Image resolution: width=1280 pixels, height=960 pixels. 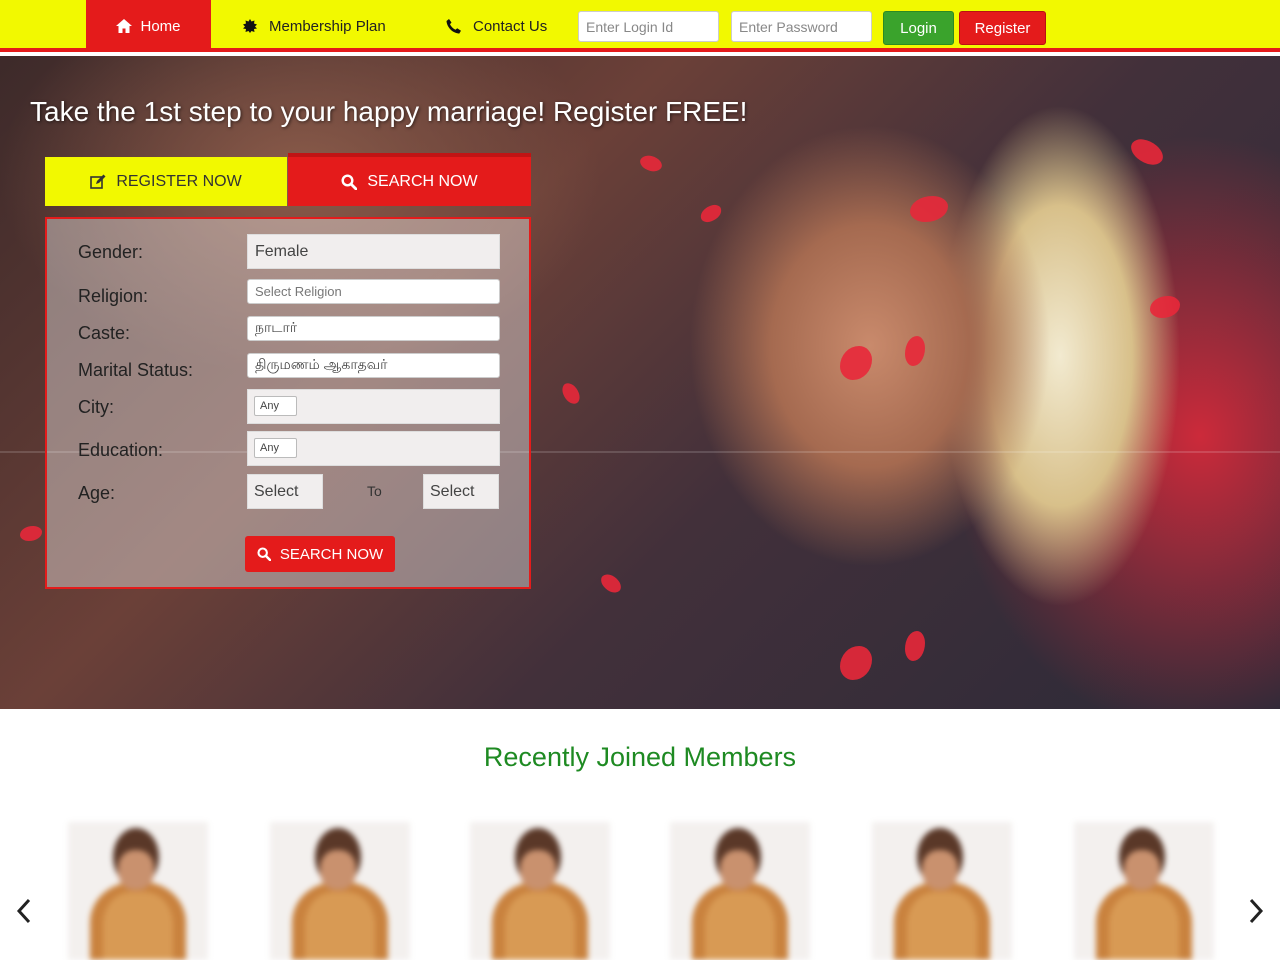 I want to click on age-from-select: Select, so click(x=285, y=491).